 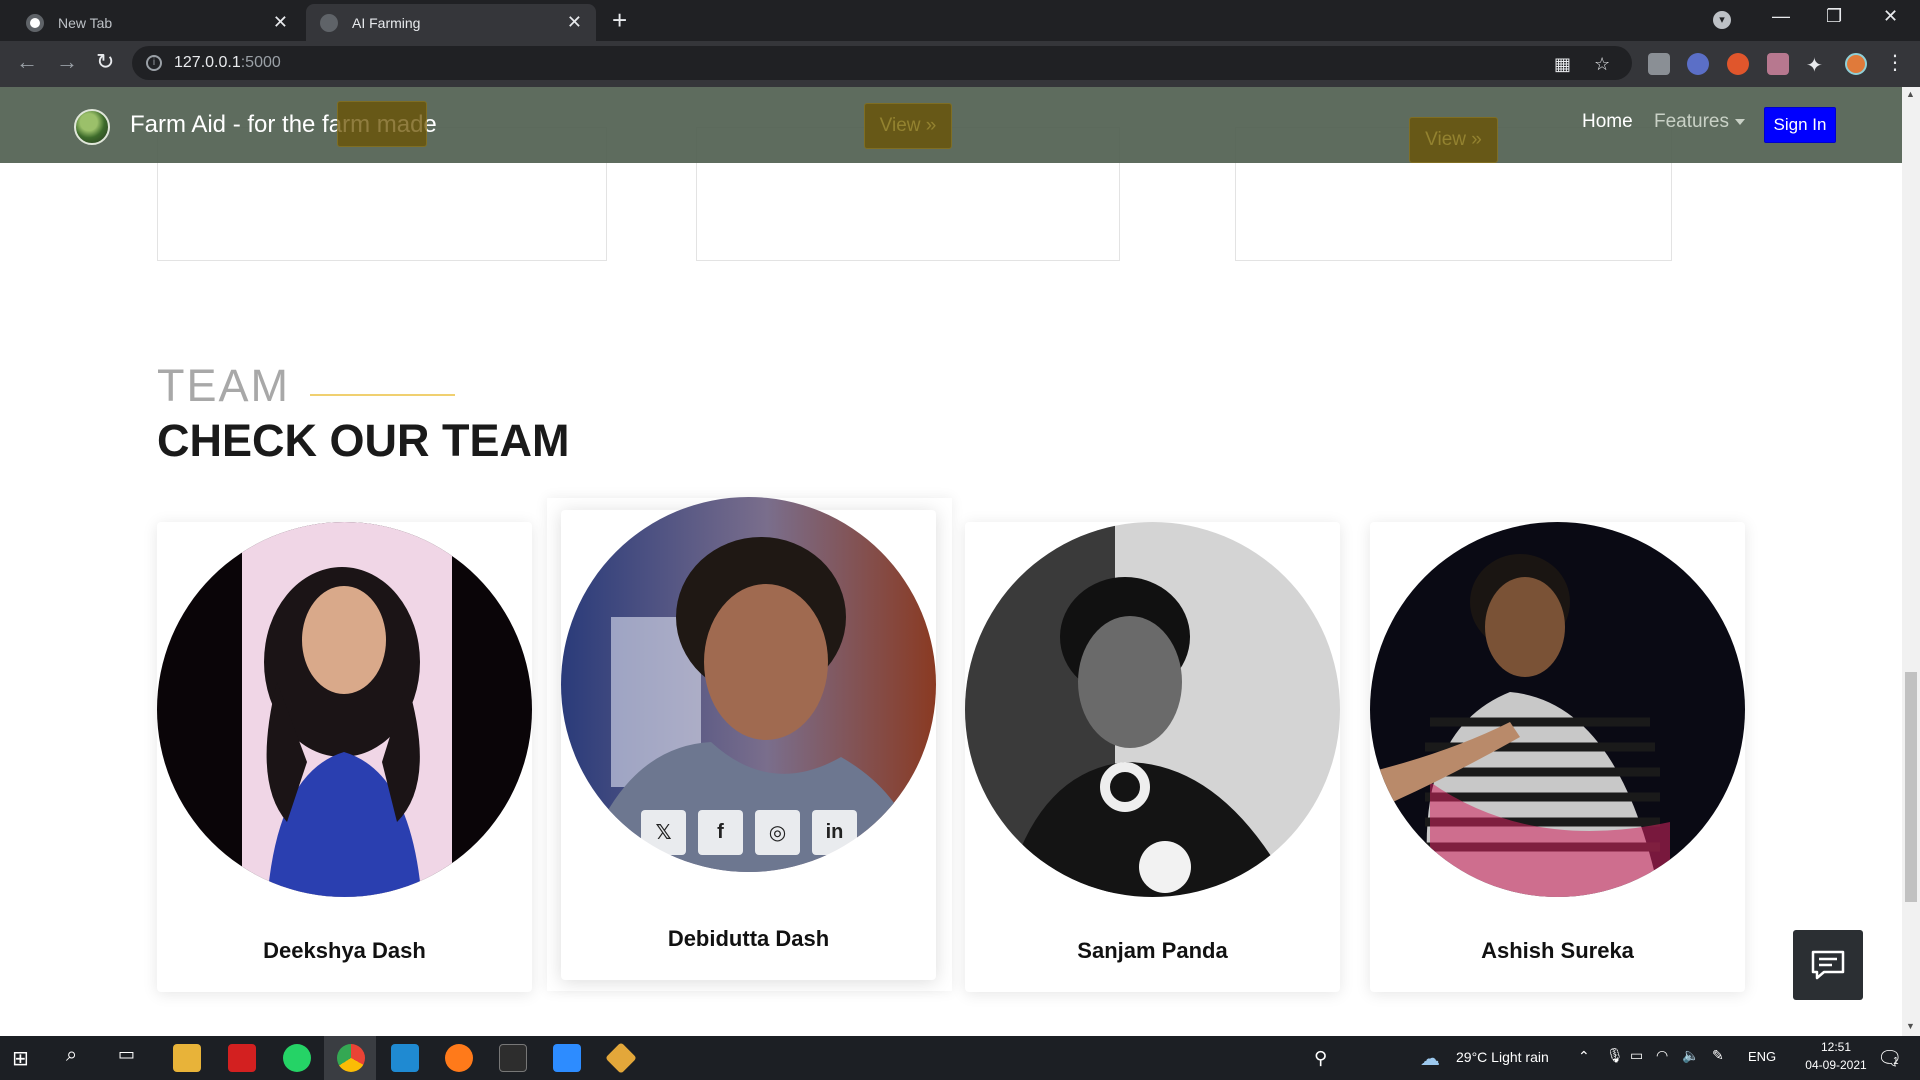 What do you see at coordinates (1722, 20) in the screenshot?
I see `tab-search-icon: ▾` at bounding box center [1722, 20].